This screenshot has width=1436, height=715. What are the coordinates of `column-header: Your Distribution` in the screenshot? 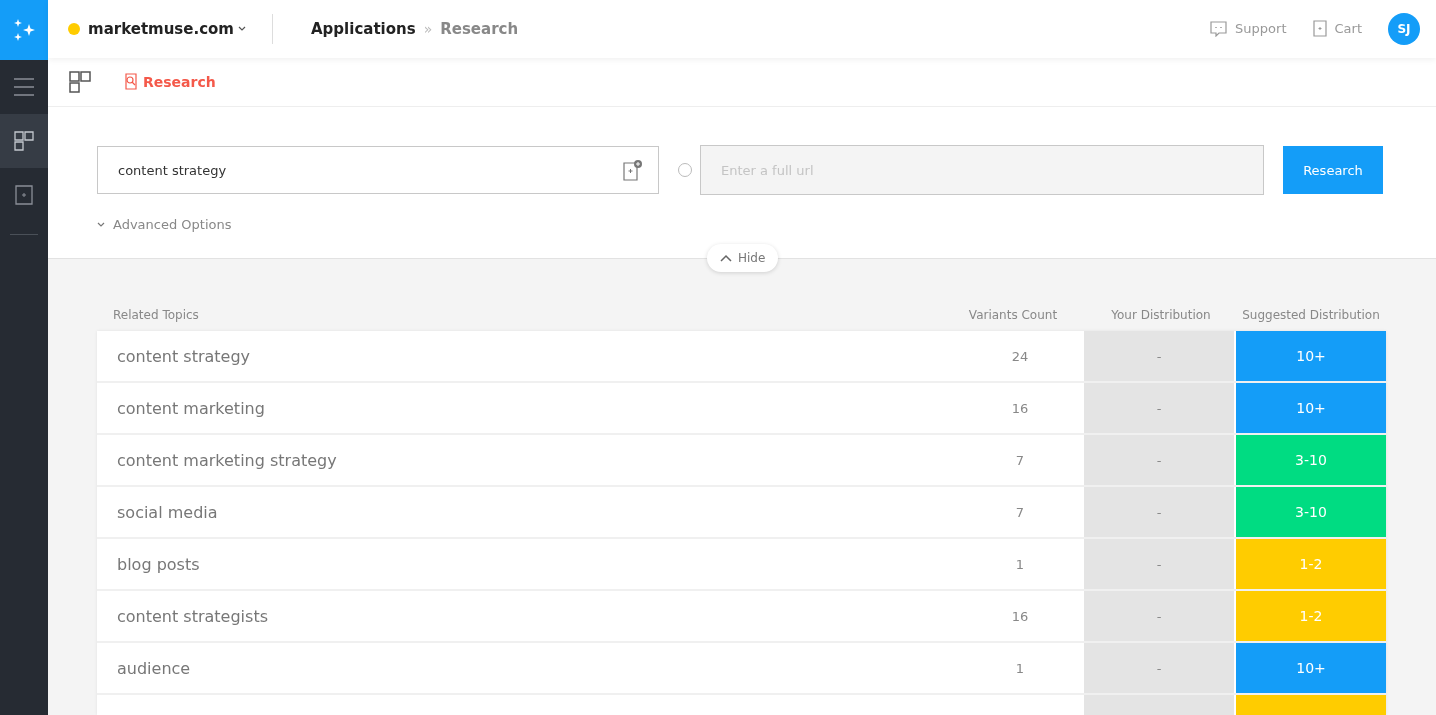 It's located at (1161, 315).